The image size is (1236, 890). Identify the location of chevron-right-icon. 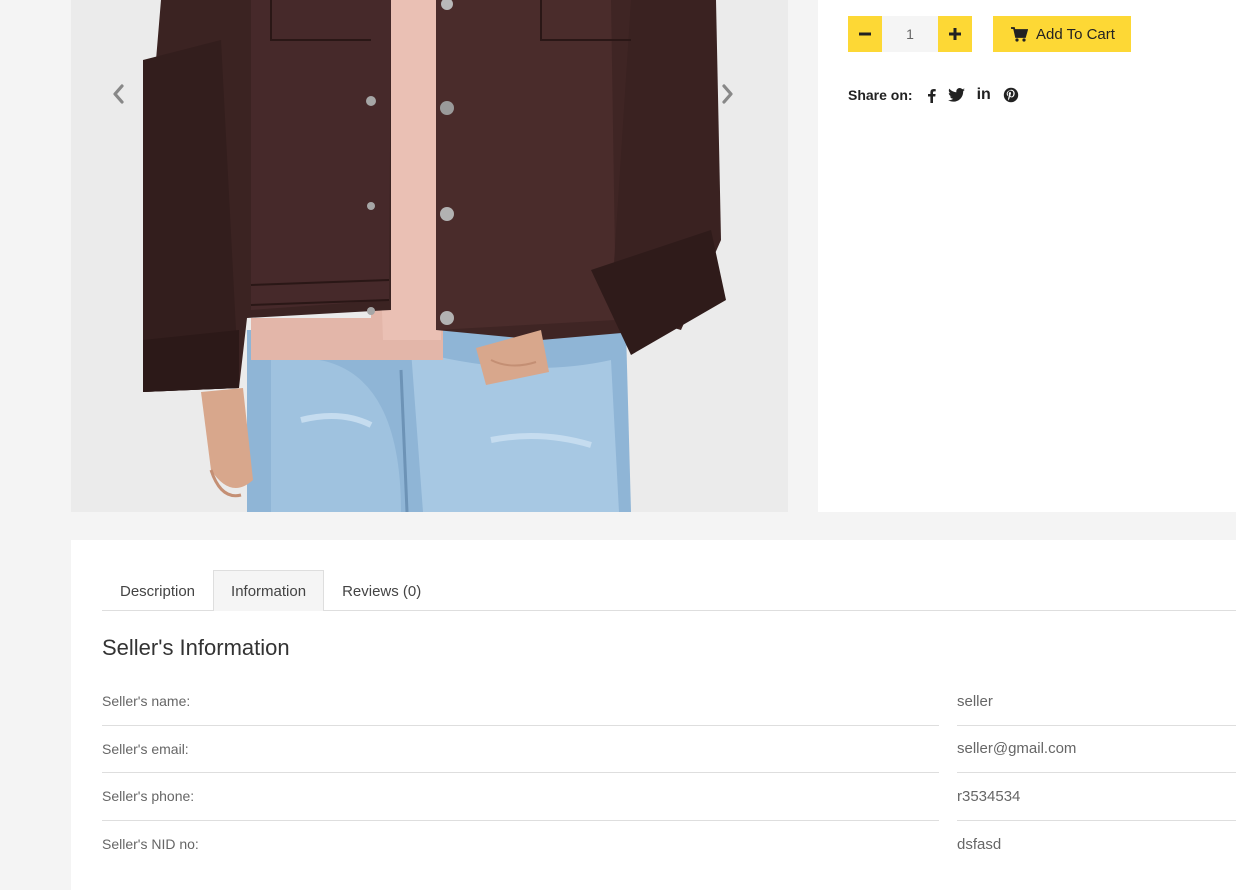
(727, 94).